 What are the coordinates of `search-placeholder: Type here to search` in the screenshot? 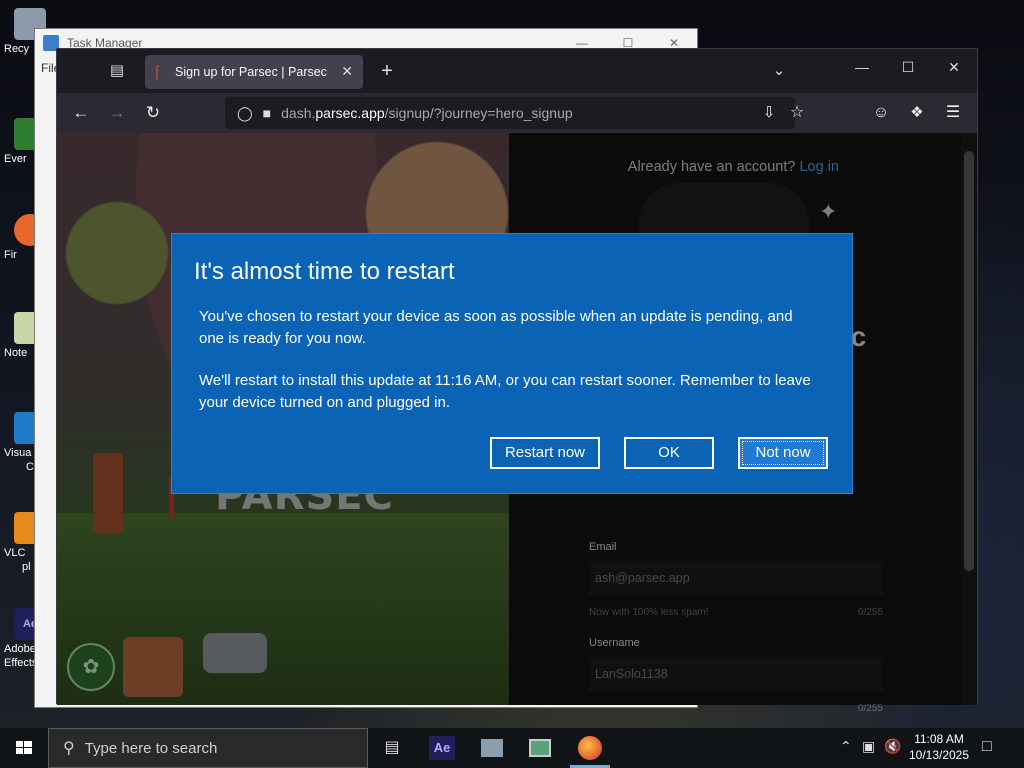 It's located at (151, 748).